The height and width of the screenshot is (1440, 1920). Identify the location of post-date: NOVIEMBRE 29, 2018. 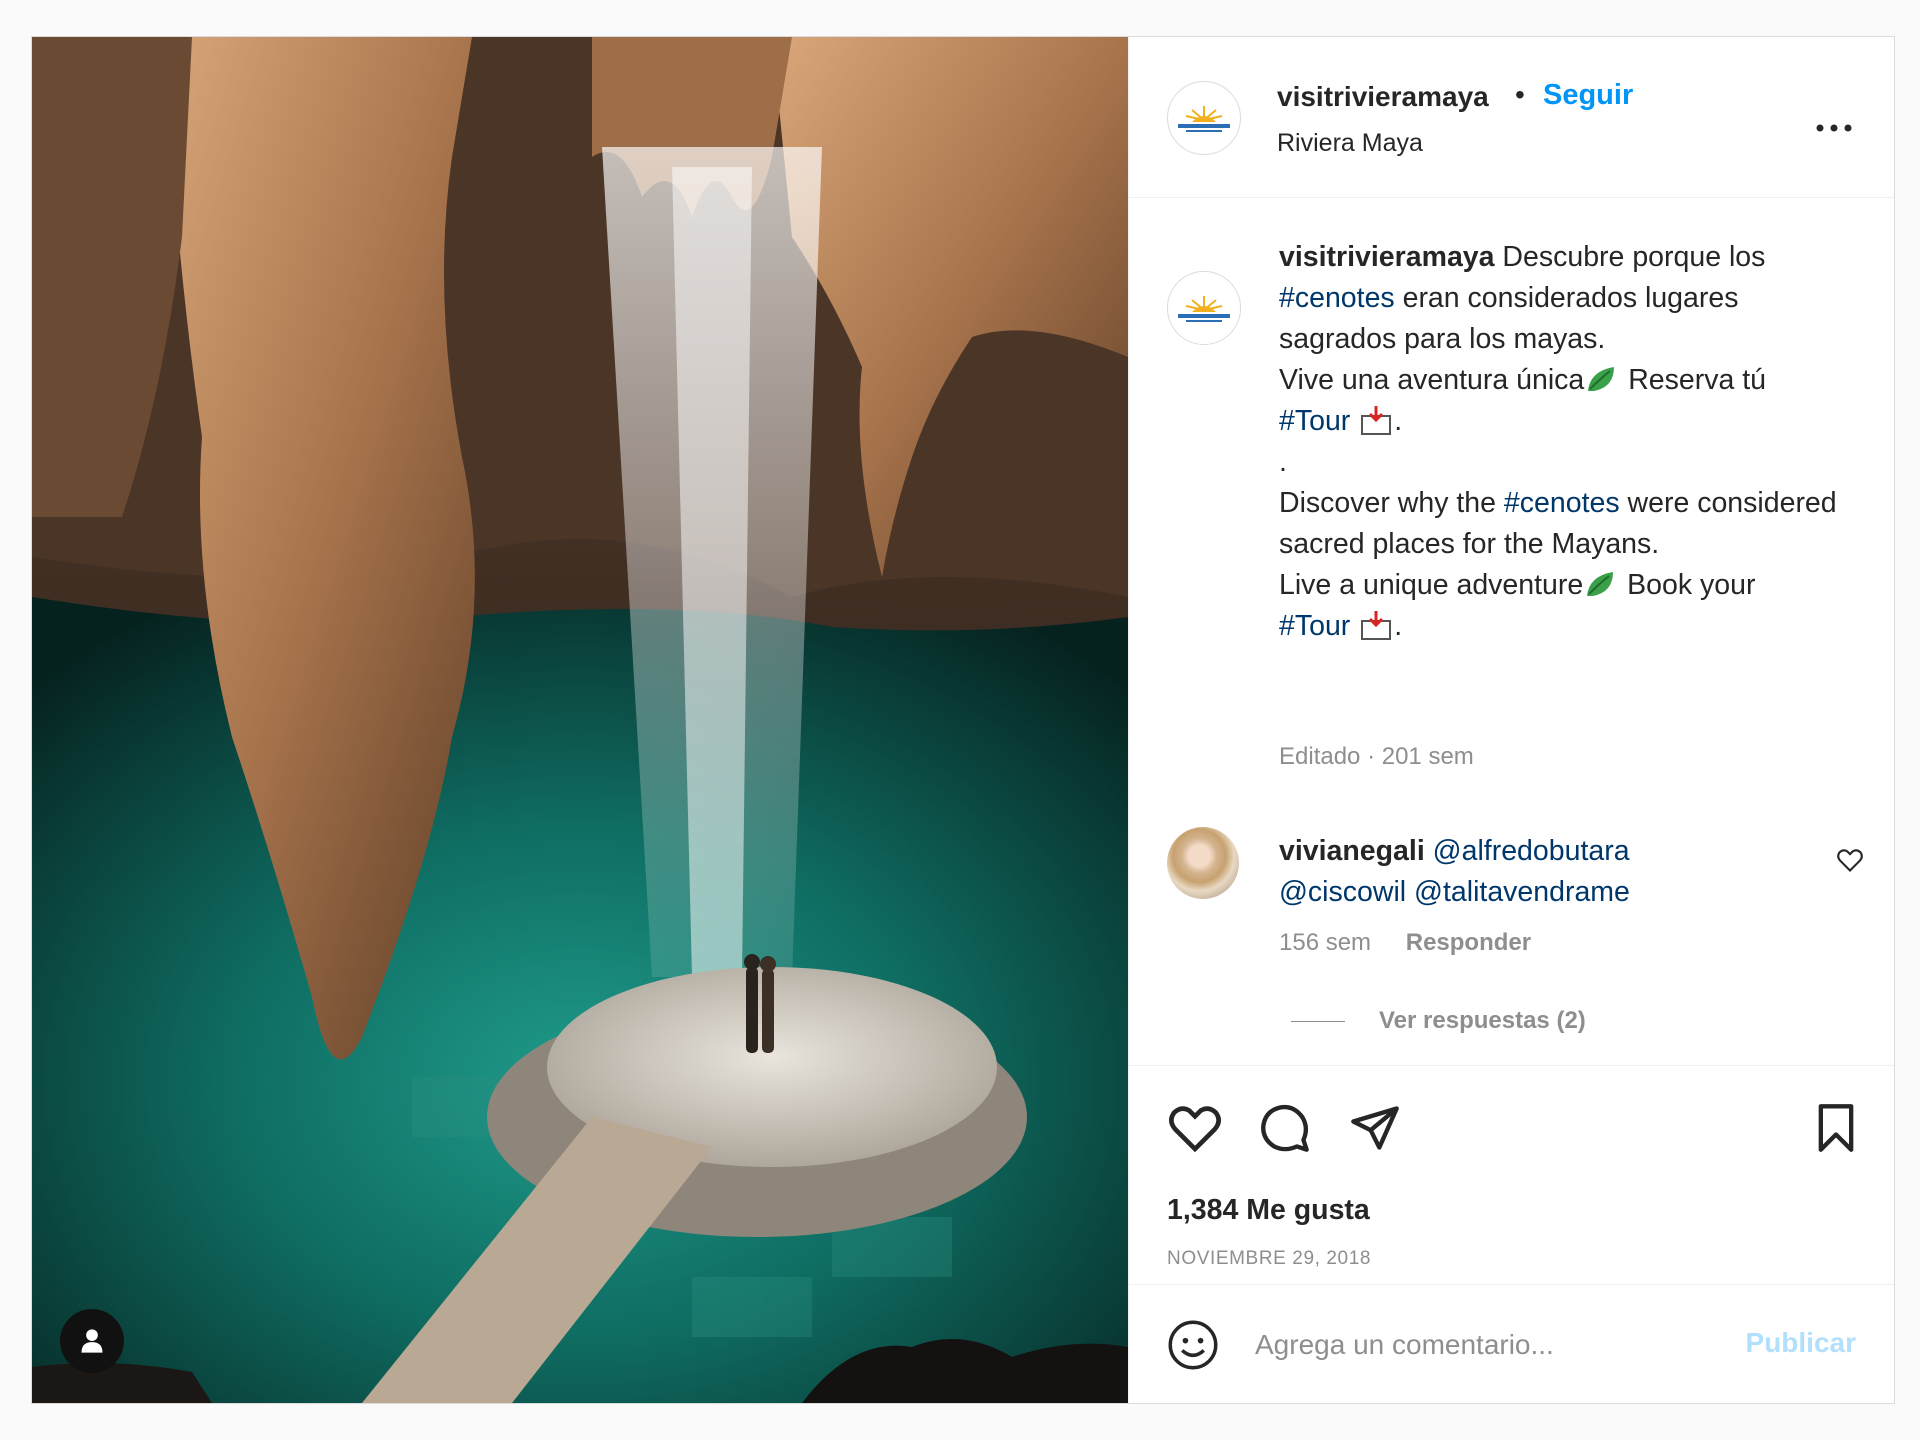
(1269, 1259).